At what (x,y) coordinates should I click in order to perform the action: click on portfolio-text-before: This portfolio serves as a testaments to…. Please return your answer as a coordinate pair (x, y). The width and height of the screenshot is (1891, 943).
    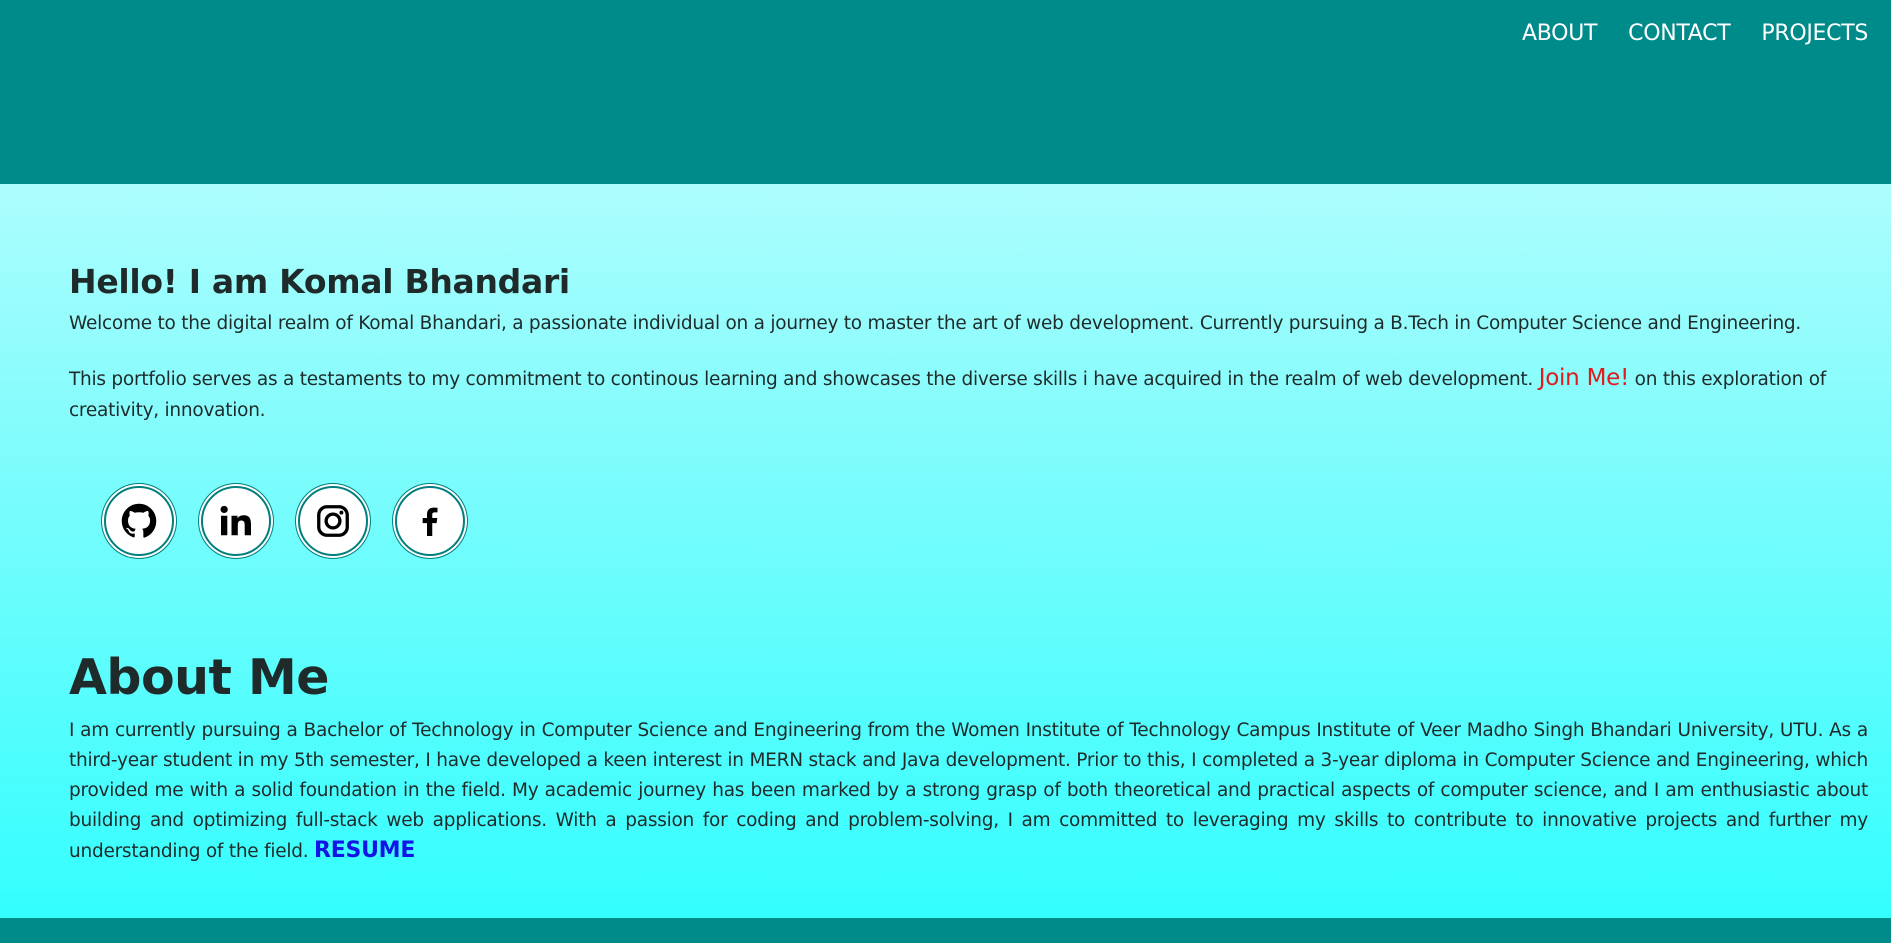
    Looking at the image, I should click on (804, 379).